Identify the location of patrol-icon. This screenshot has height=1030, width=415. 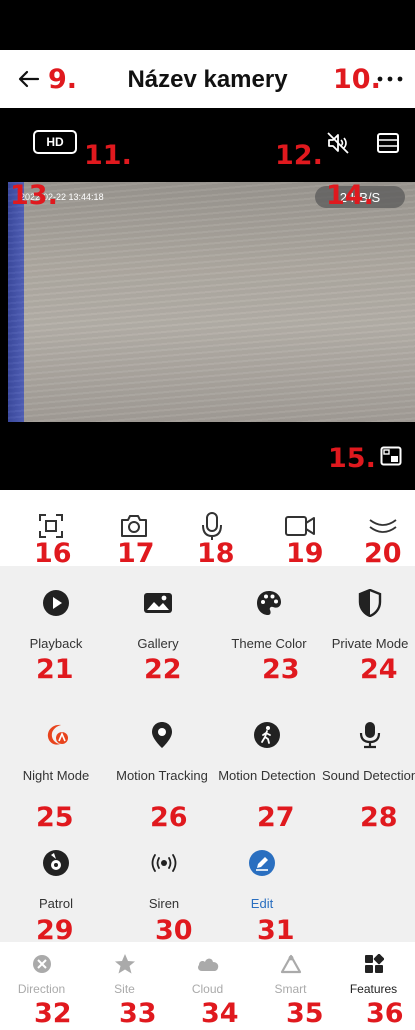
(56, 863).